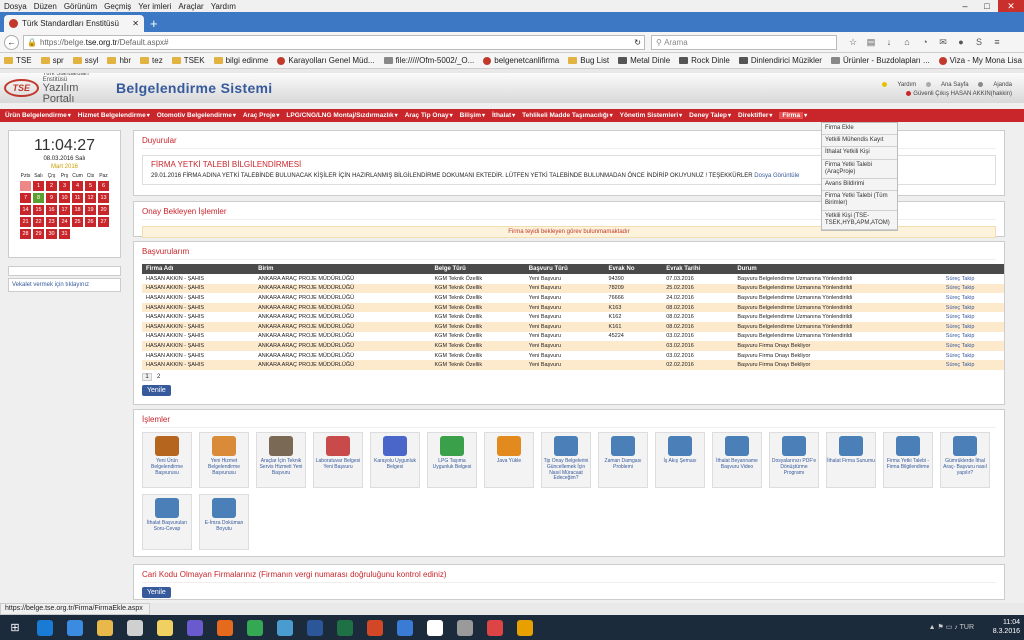  Describe the element at coordinates (853, 42) in the screenshot. I see `star-icon: ☆` at that location.